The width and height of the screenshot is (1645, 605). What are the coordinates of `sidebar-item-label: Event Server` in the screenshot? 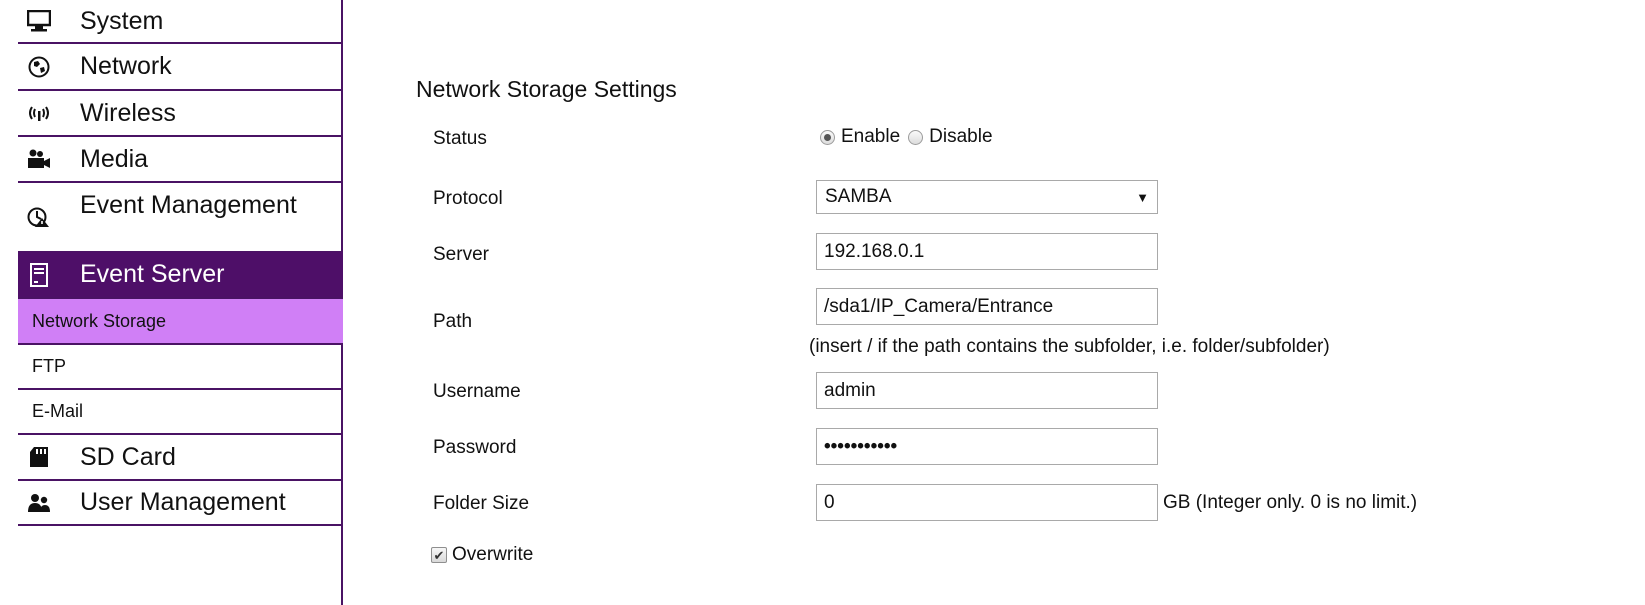 It's located at (152, 274).